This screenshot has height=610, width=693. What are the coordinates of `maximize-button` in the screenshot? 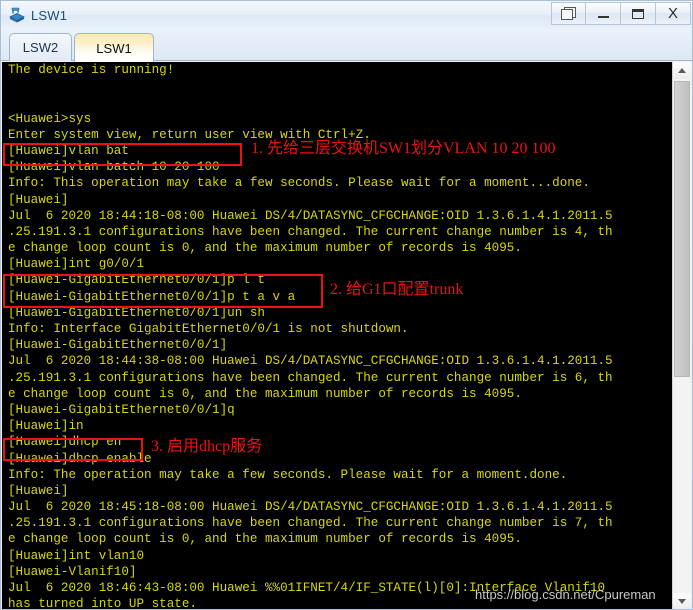 It's located at (638, 13).